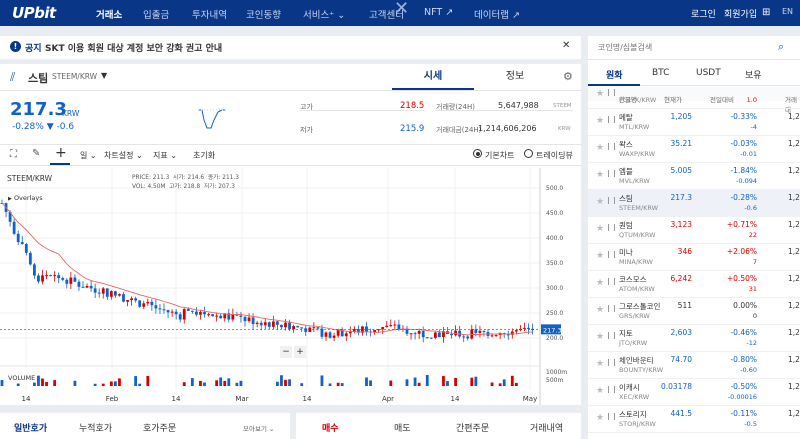 This screenshot has height=439, width=800. What do you see at coordinates (766, 12) in the screenshot?
I see `grid-menu-icon: ⊞` at bounding box center [766, 12].